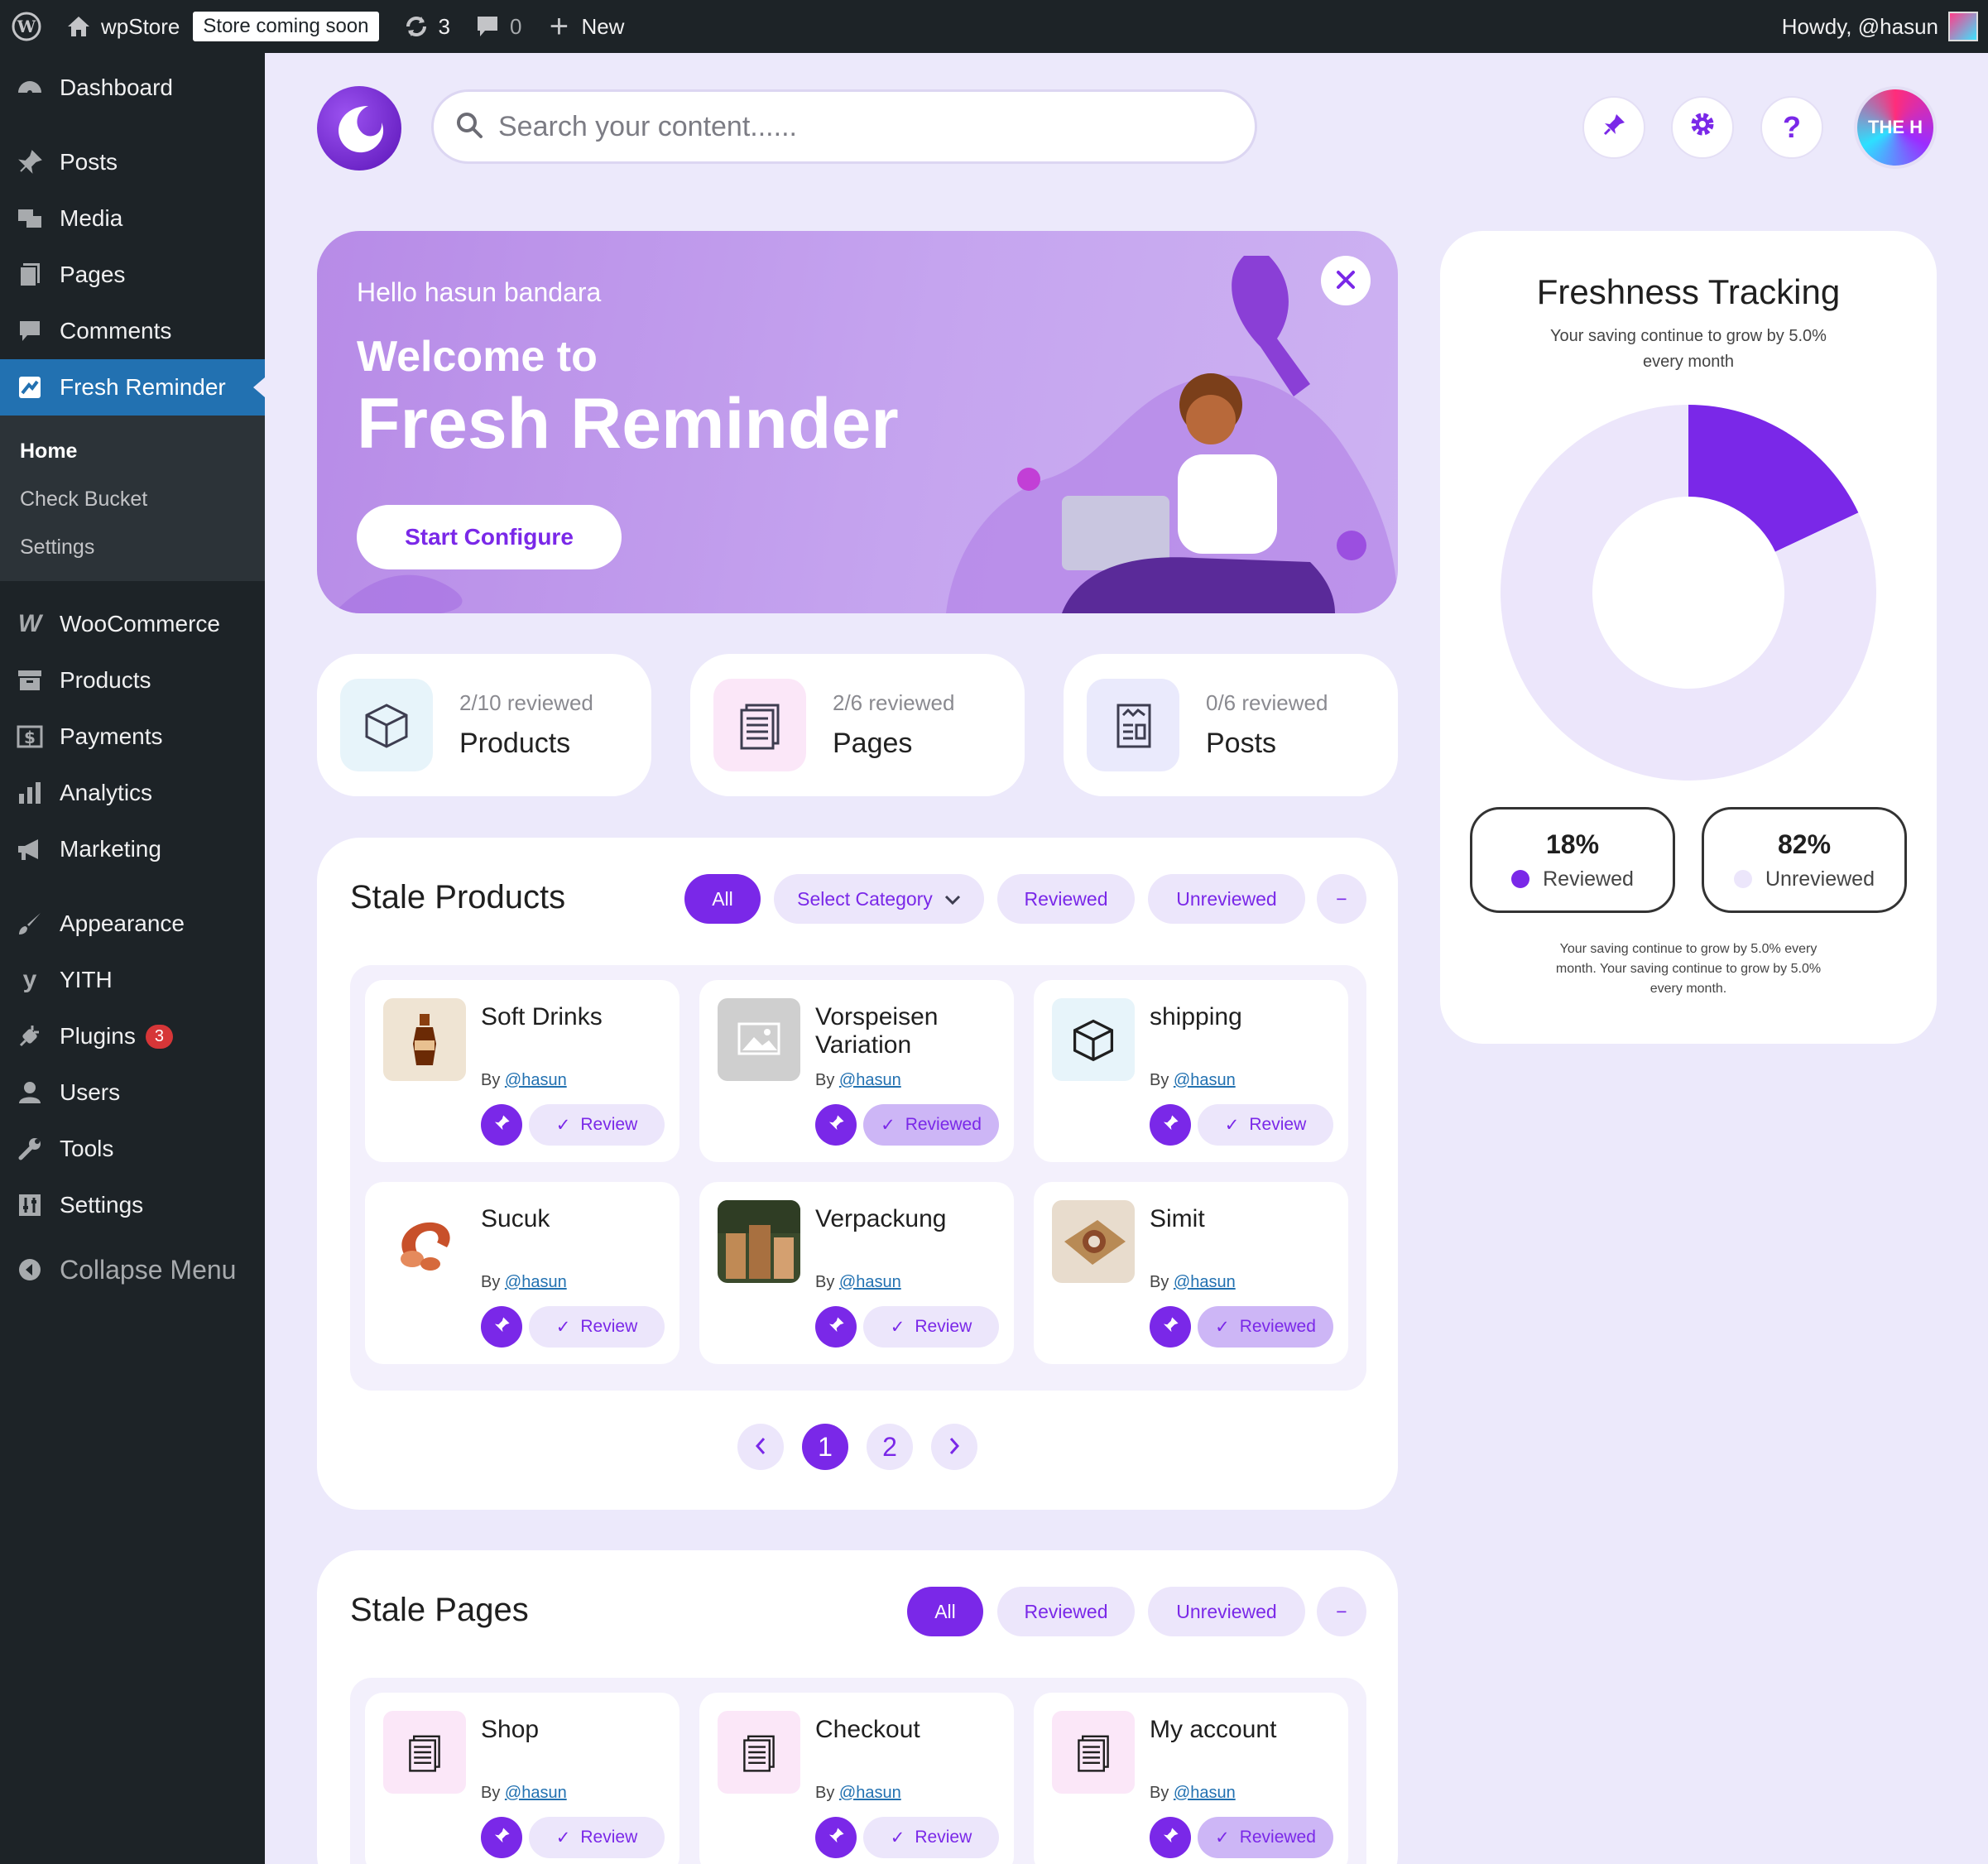  I want to click on submenu-check-bucket: Check Bucket, so click(132, 499).